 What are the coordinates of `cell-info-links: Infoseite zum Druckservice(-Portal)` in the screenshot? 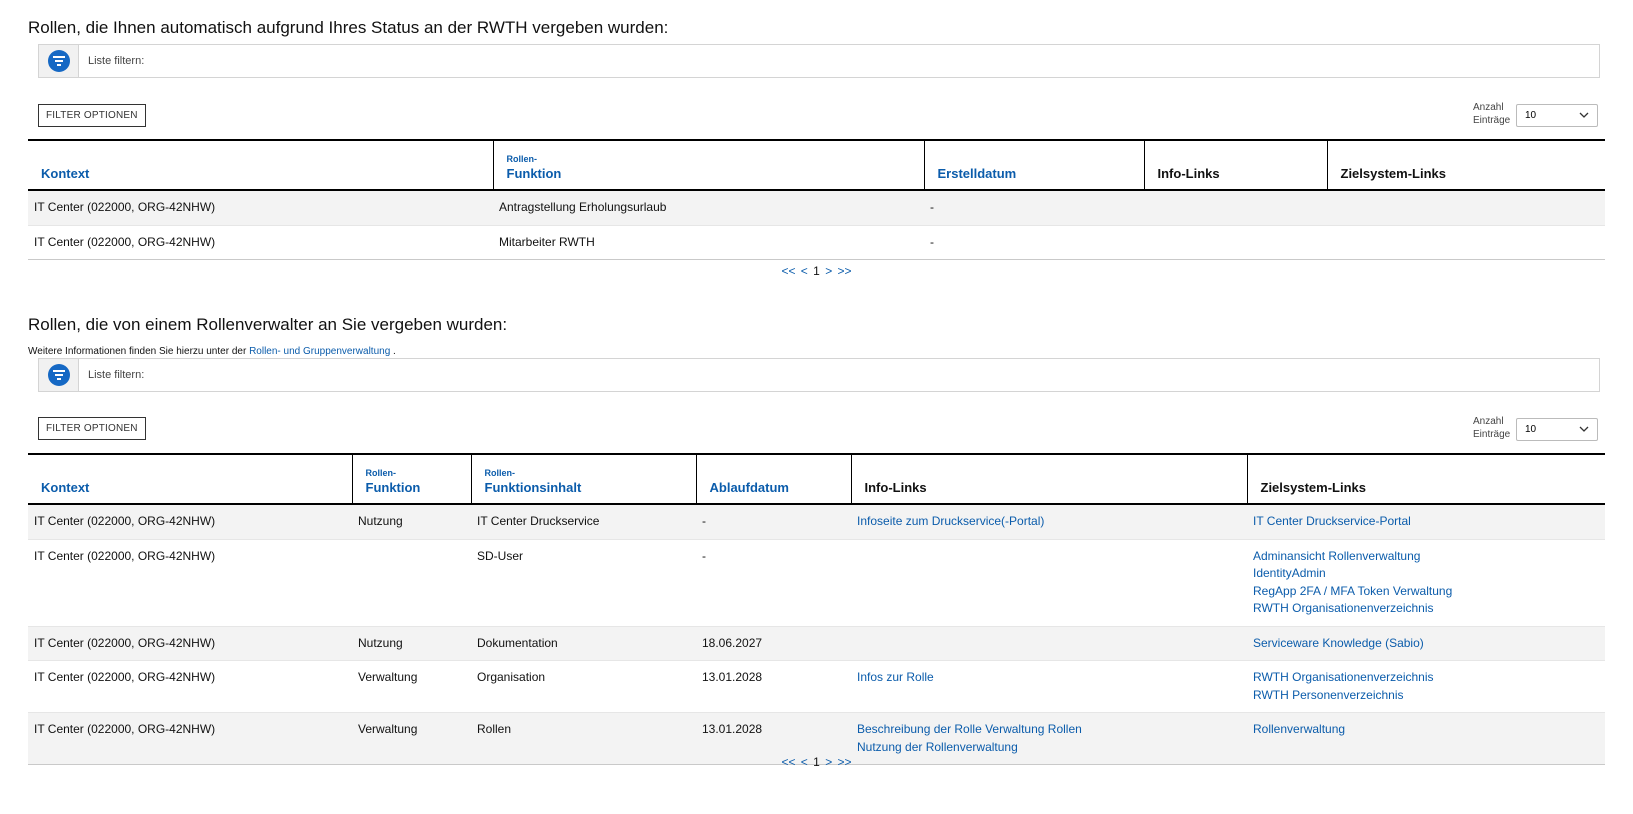 It's located at (1049, 522).